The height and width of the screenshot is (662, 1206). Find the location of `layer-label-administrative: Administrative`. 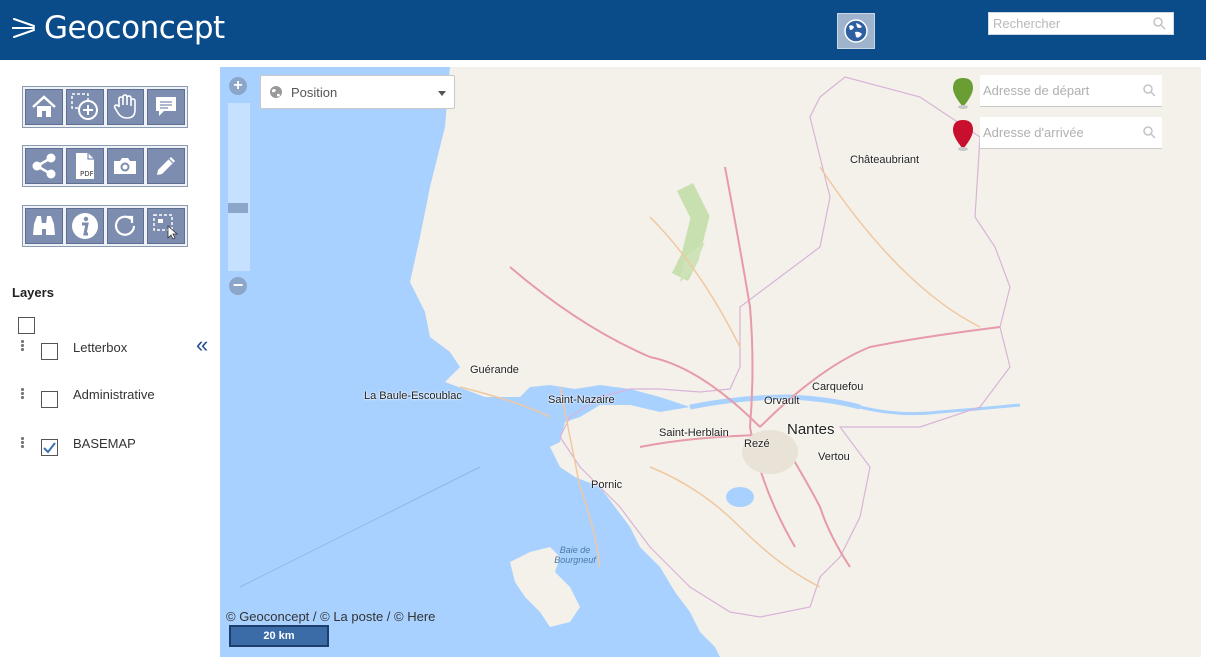

layer-label-administrative: Administrative is located at coordinates (114, 394).